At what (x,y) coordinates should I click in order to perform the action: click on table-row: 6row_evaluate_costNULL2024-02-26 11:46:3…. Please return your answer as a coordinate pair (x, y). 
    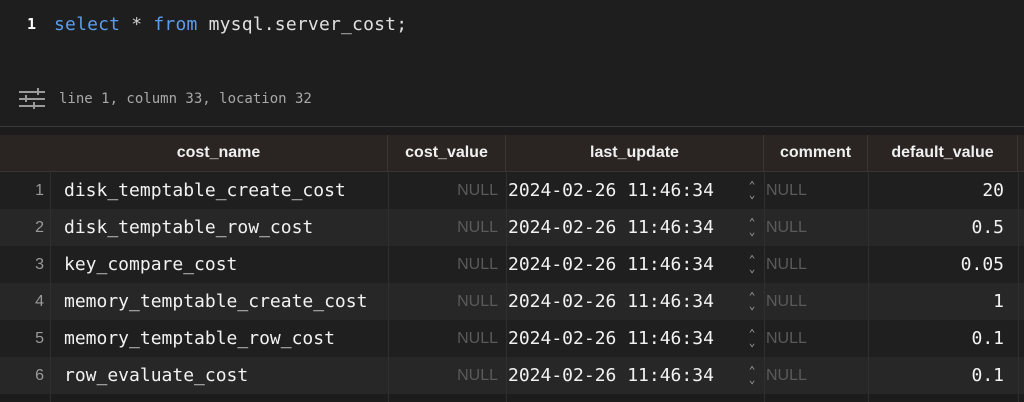
    Looking at the image, I should click on (512, 375).